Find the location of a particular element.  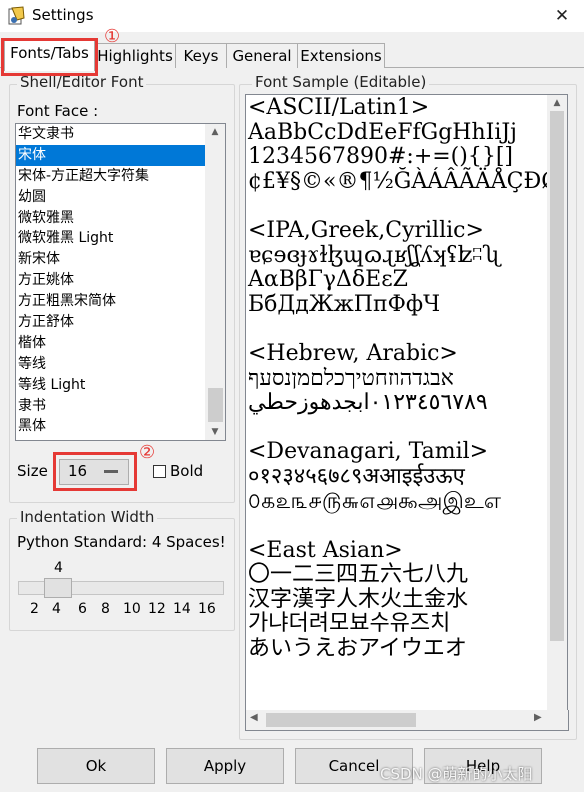

horizontal-scroll-thumb is located at coordinates (341, 720).